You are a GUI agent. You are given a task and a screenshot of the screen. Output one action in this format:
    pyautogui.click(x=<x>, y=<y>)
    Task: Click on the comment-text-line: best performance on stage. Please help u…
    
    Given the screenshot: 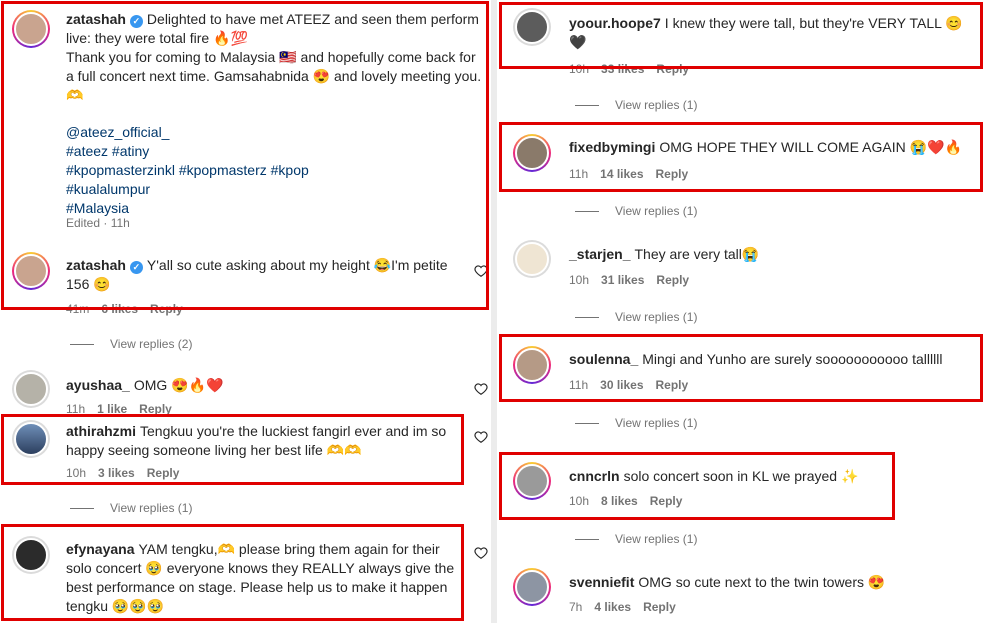 What is the action you would take?
    pyautogui.click(x=257, y=587)
    